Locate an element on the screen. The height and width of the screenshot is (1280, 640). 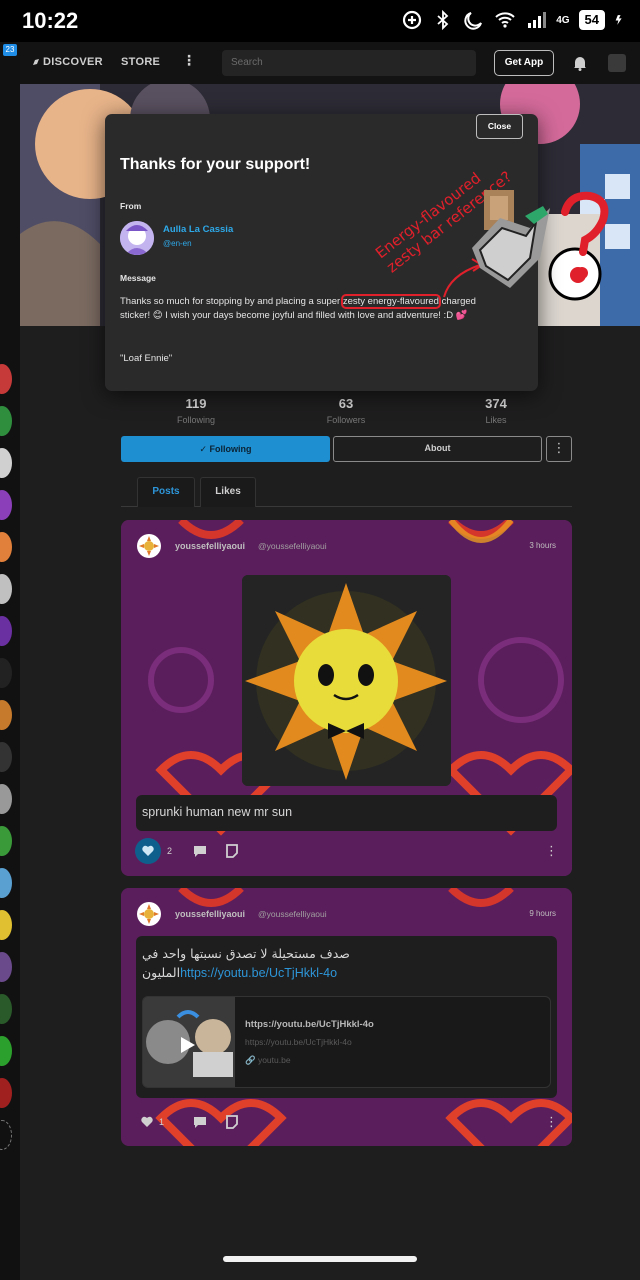
question-mark-icon is located at coordinates (585, 235).